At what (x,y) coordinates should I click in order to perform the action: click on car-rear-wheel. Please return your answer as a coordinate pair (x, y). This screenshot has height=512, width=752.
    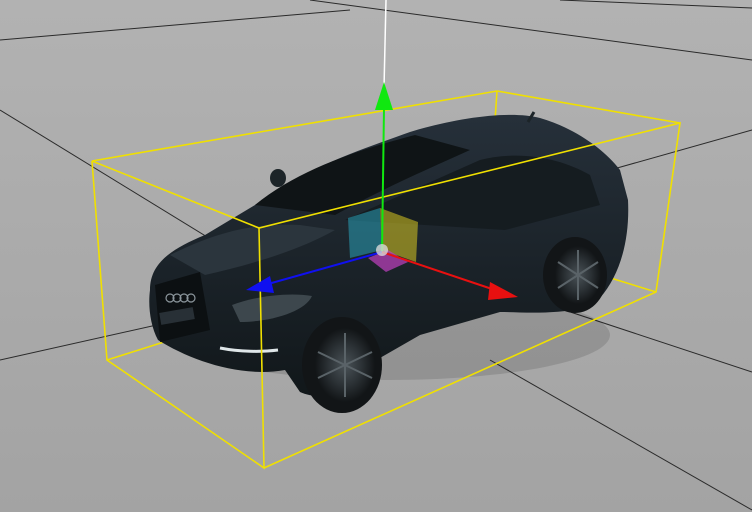
    Looking at the image, I should click on (575, 275).